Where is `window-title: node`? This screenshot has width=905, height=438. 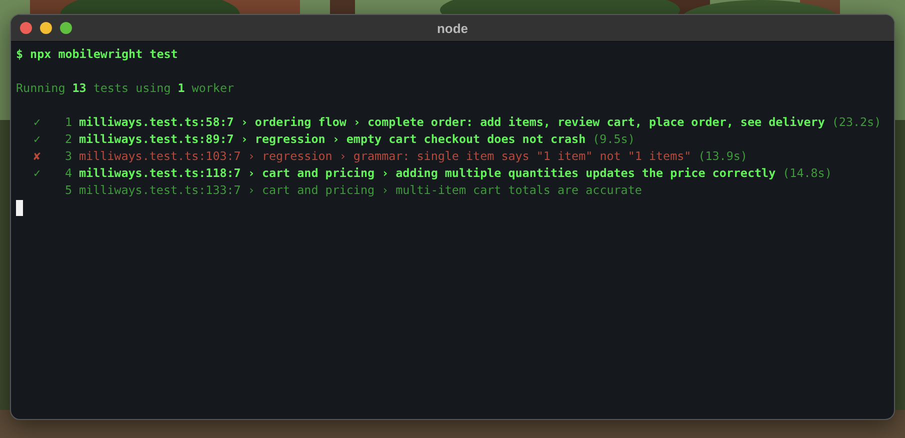 window-title: node is located at coordinates (452, 28).